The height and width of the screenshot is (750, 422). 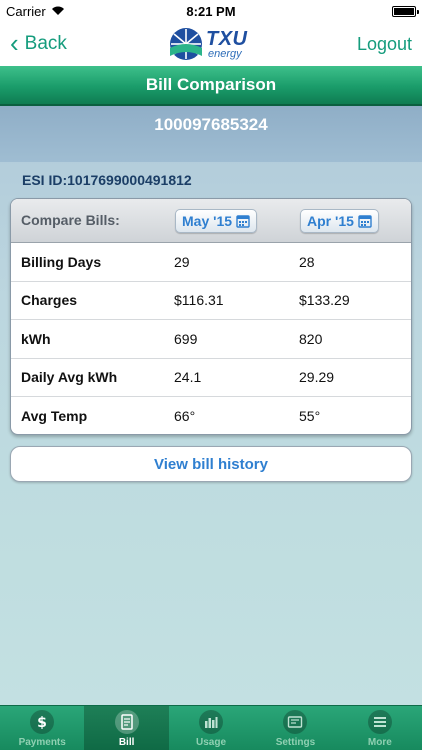 I want to click on row-label: Daily Avg kWh, so click(x=69, y=377).